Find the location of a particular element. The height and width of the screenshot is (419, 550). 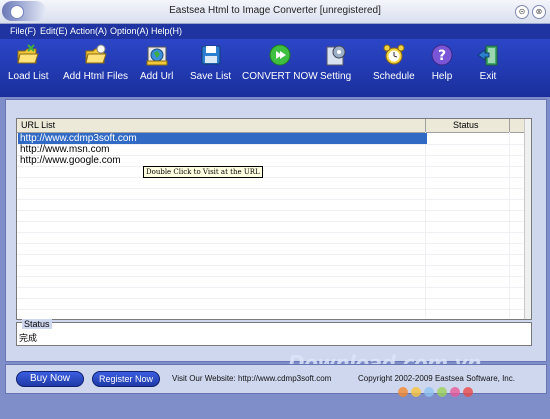

buy-now-button: Buy Now is located at coordinates (50, 379).